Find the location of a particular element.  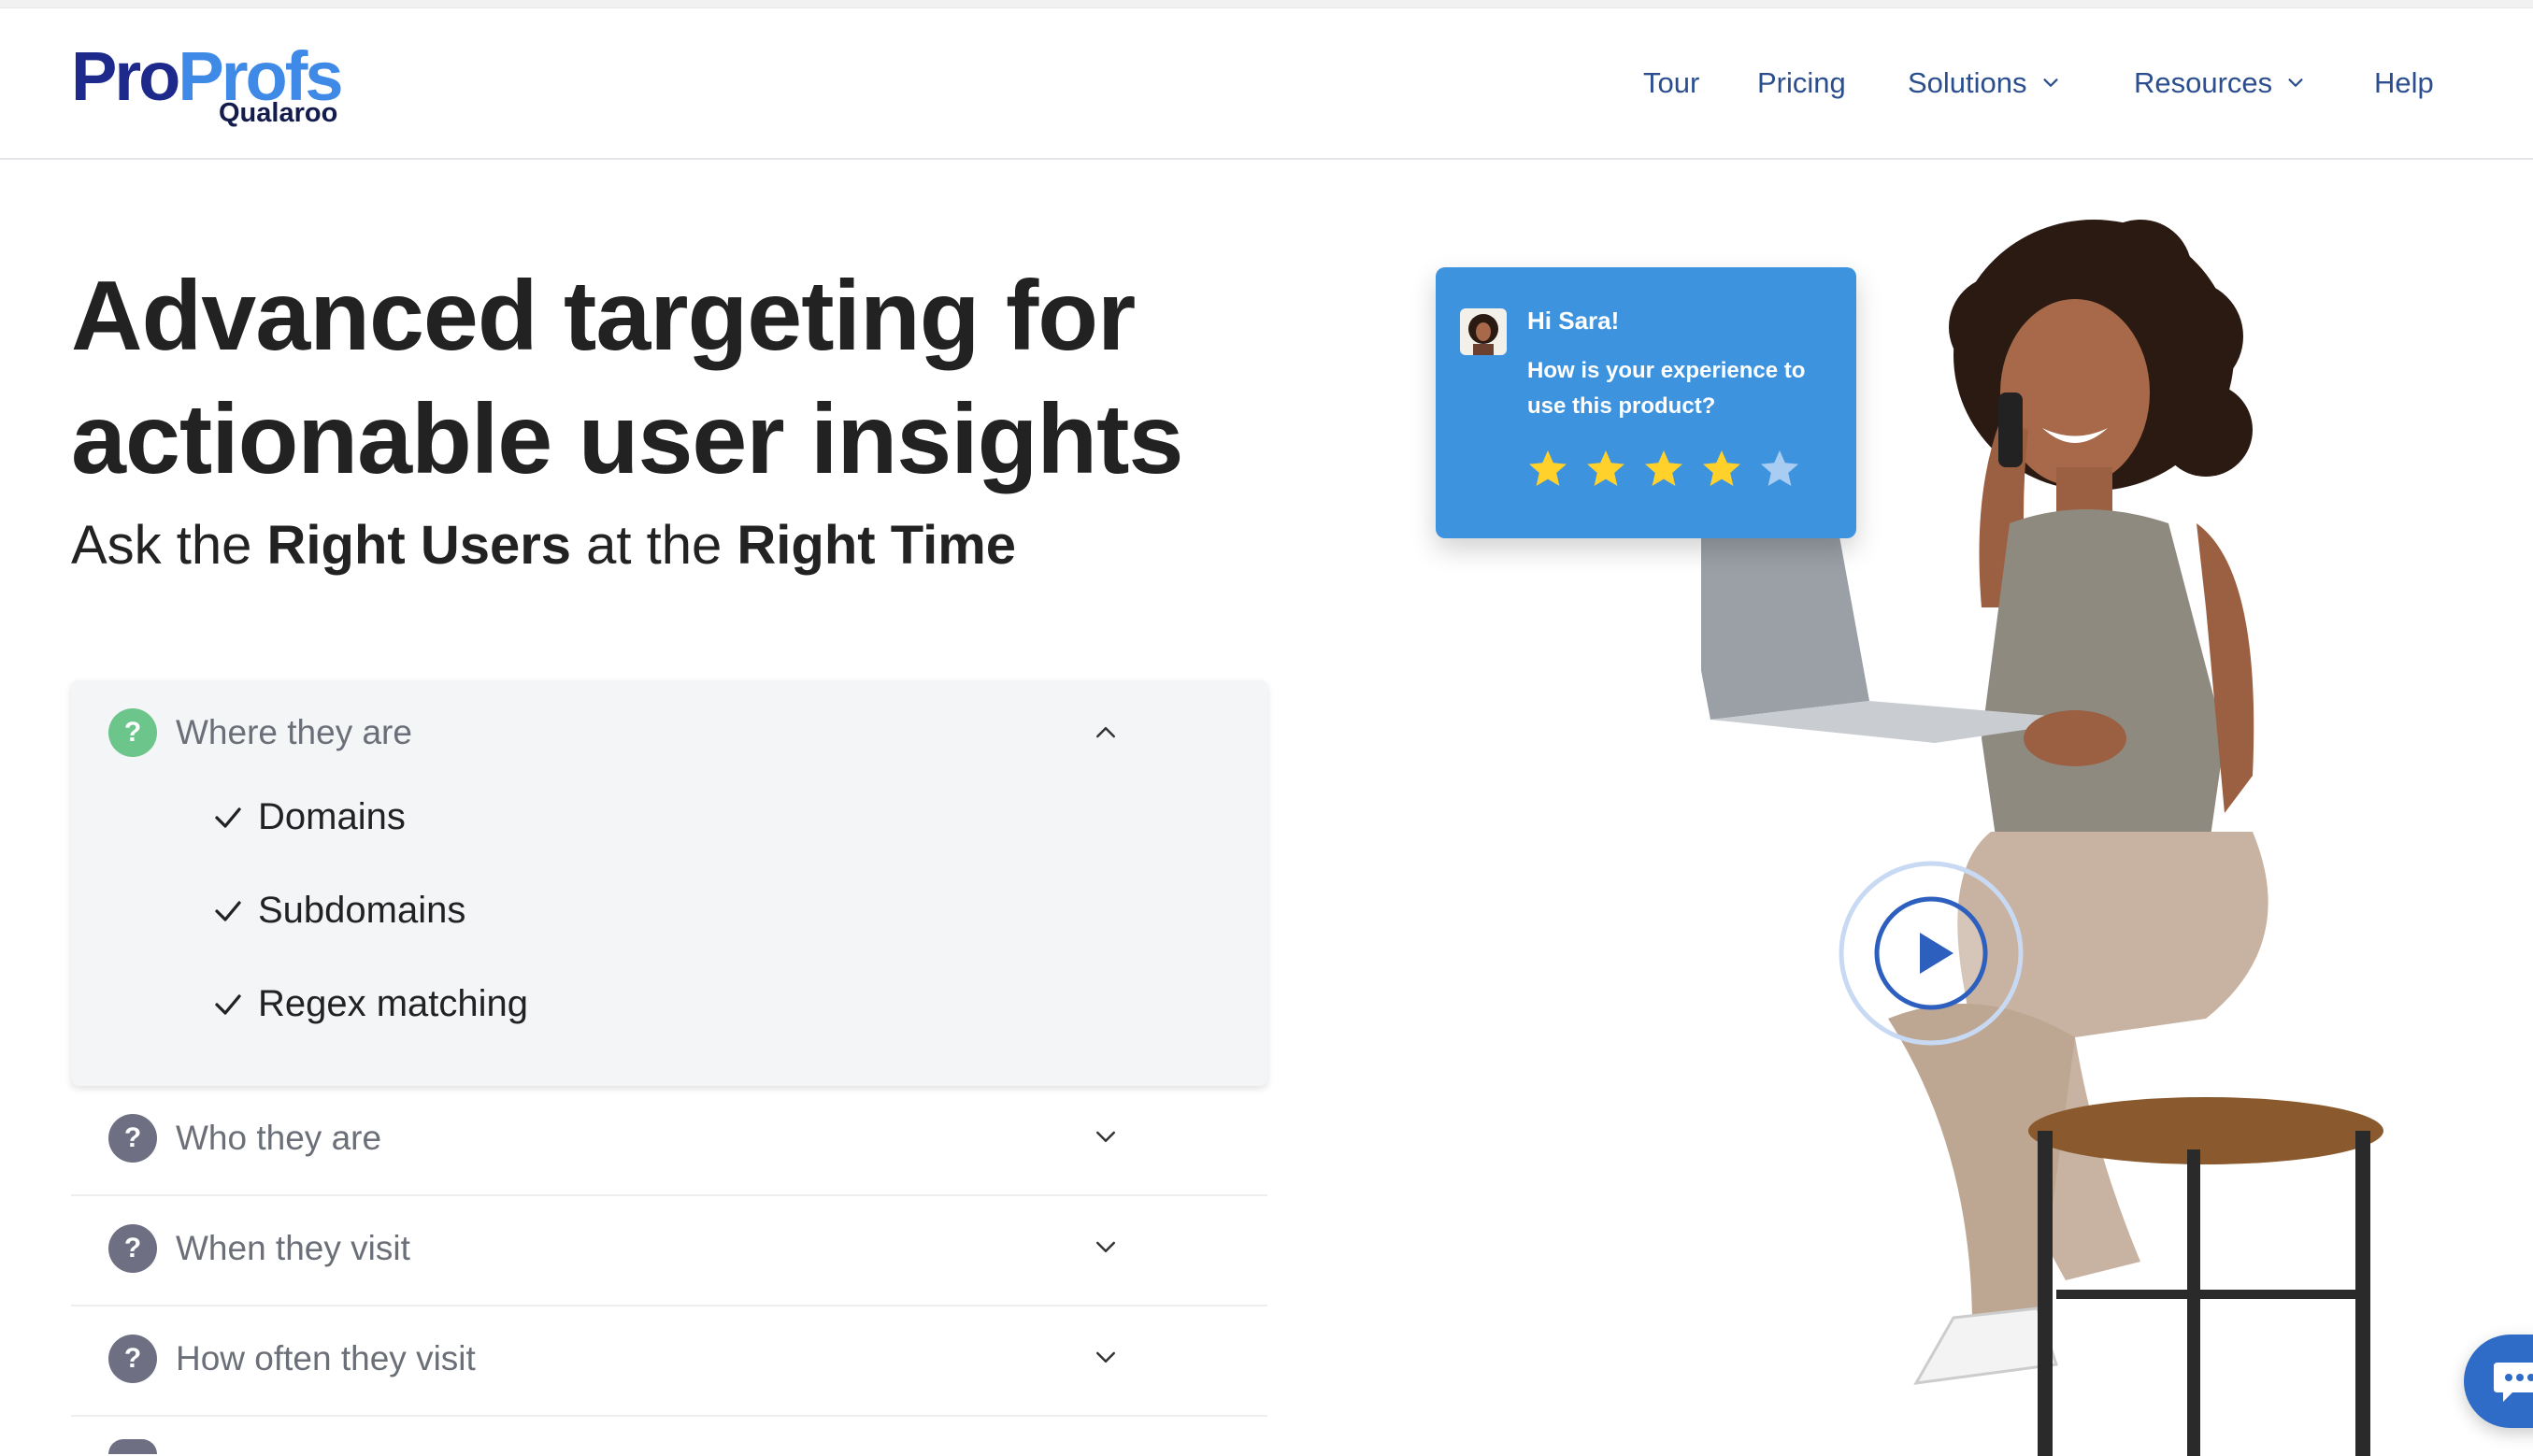

accordion-header-when: ? When they visit is located at coordinates (669, 1248).